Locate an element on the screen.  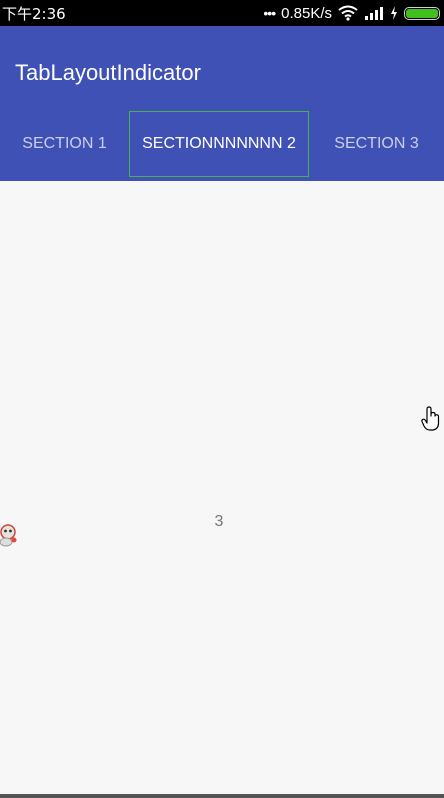
app-title: TabLayoutIndicator is located at coordinates (108, 72).